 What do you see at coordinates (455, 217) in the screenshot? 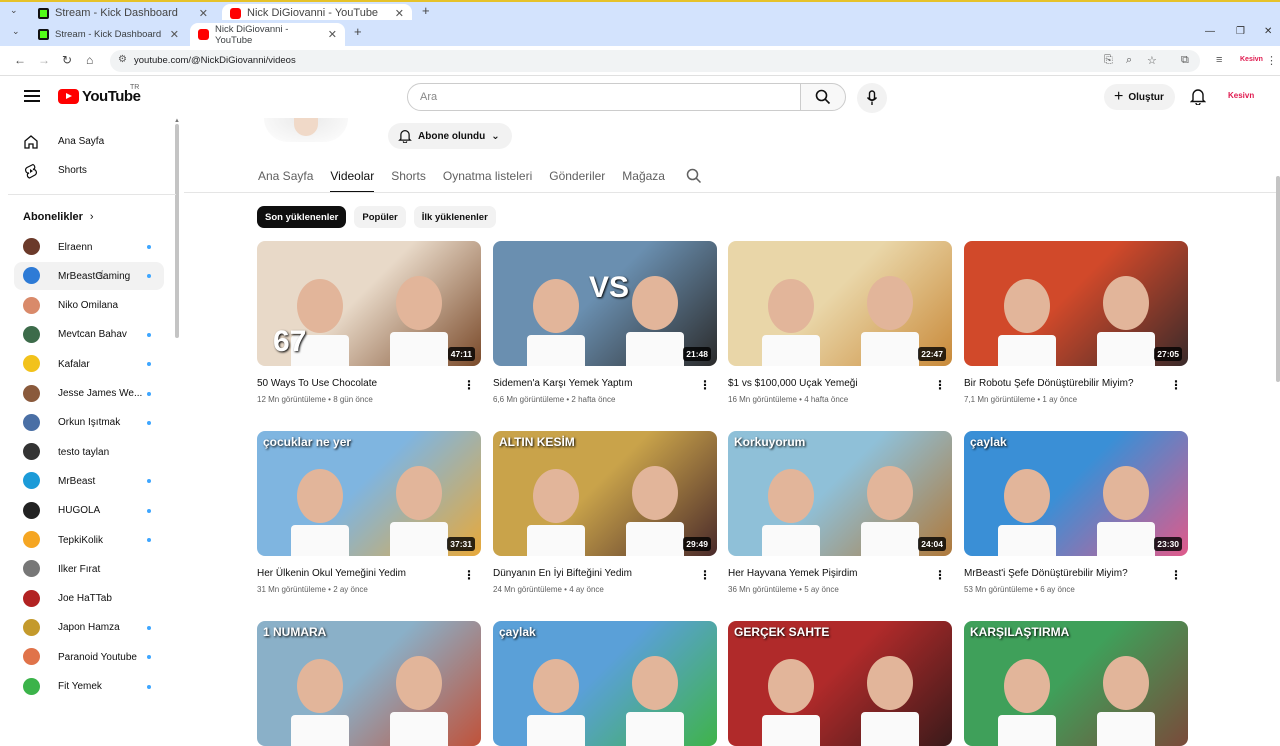
I see `chip-oldest: İlk yüklenenler` at bounding box center [455, 217].